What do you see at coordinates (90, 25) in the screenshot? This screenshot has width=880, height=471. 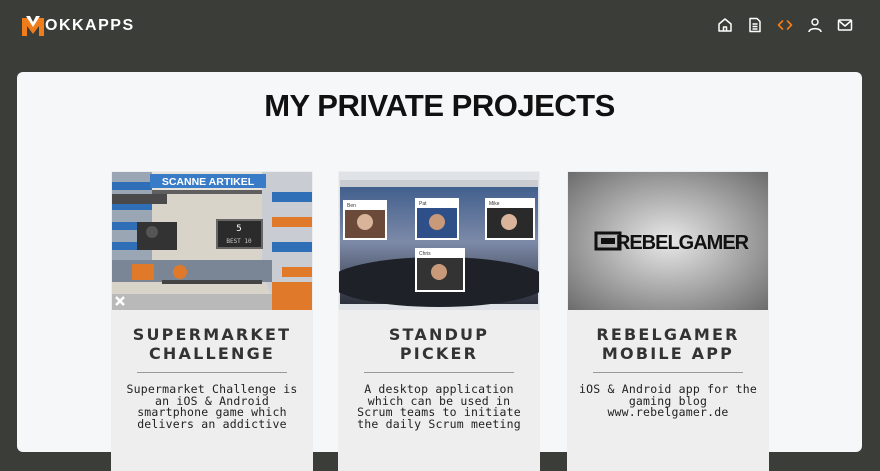 I see `logo-text: OKKAPPS` at bounding box center [90, 25].